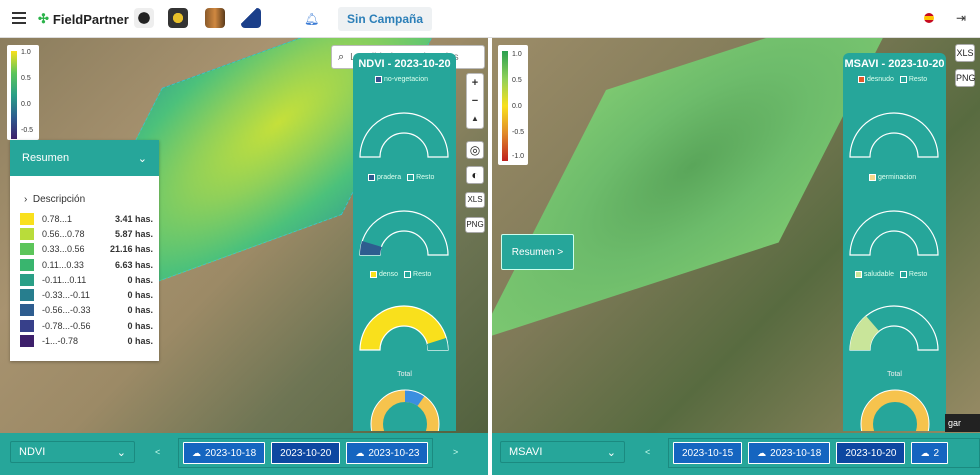 The image size is (980, 475). Describe the element at coordinates (894, 233) in the screenshot. I see `gauge-germinacion` at that location.